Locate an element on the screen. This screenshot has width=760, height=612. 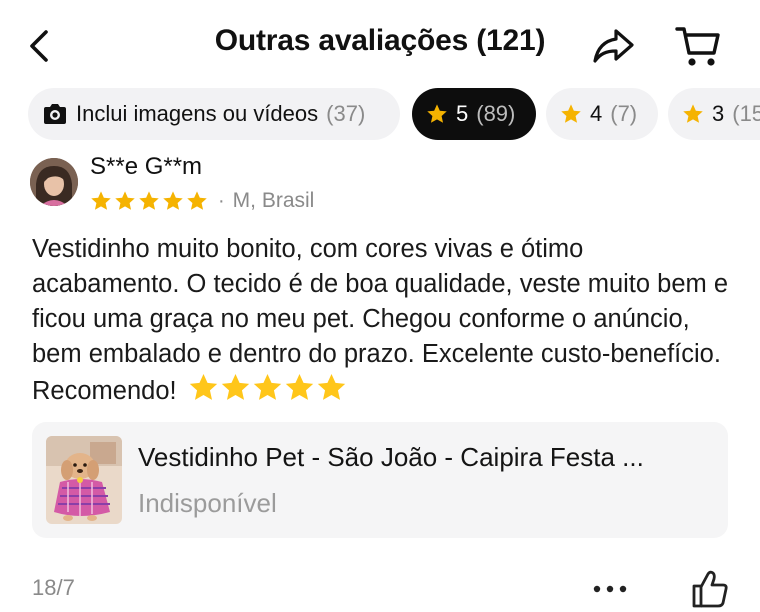
product-status: Indisponível is located at coordinates (207, 503).